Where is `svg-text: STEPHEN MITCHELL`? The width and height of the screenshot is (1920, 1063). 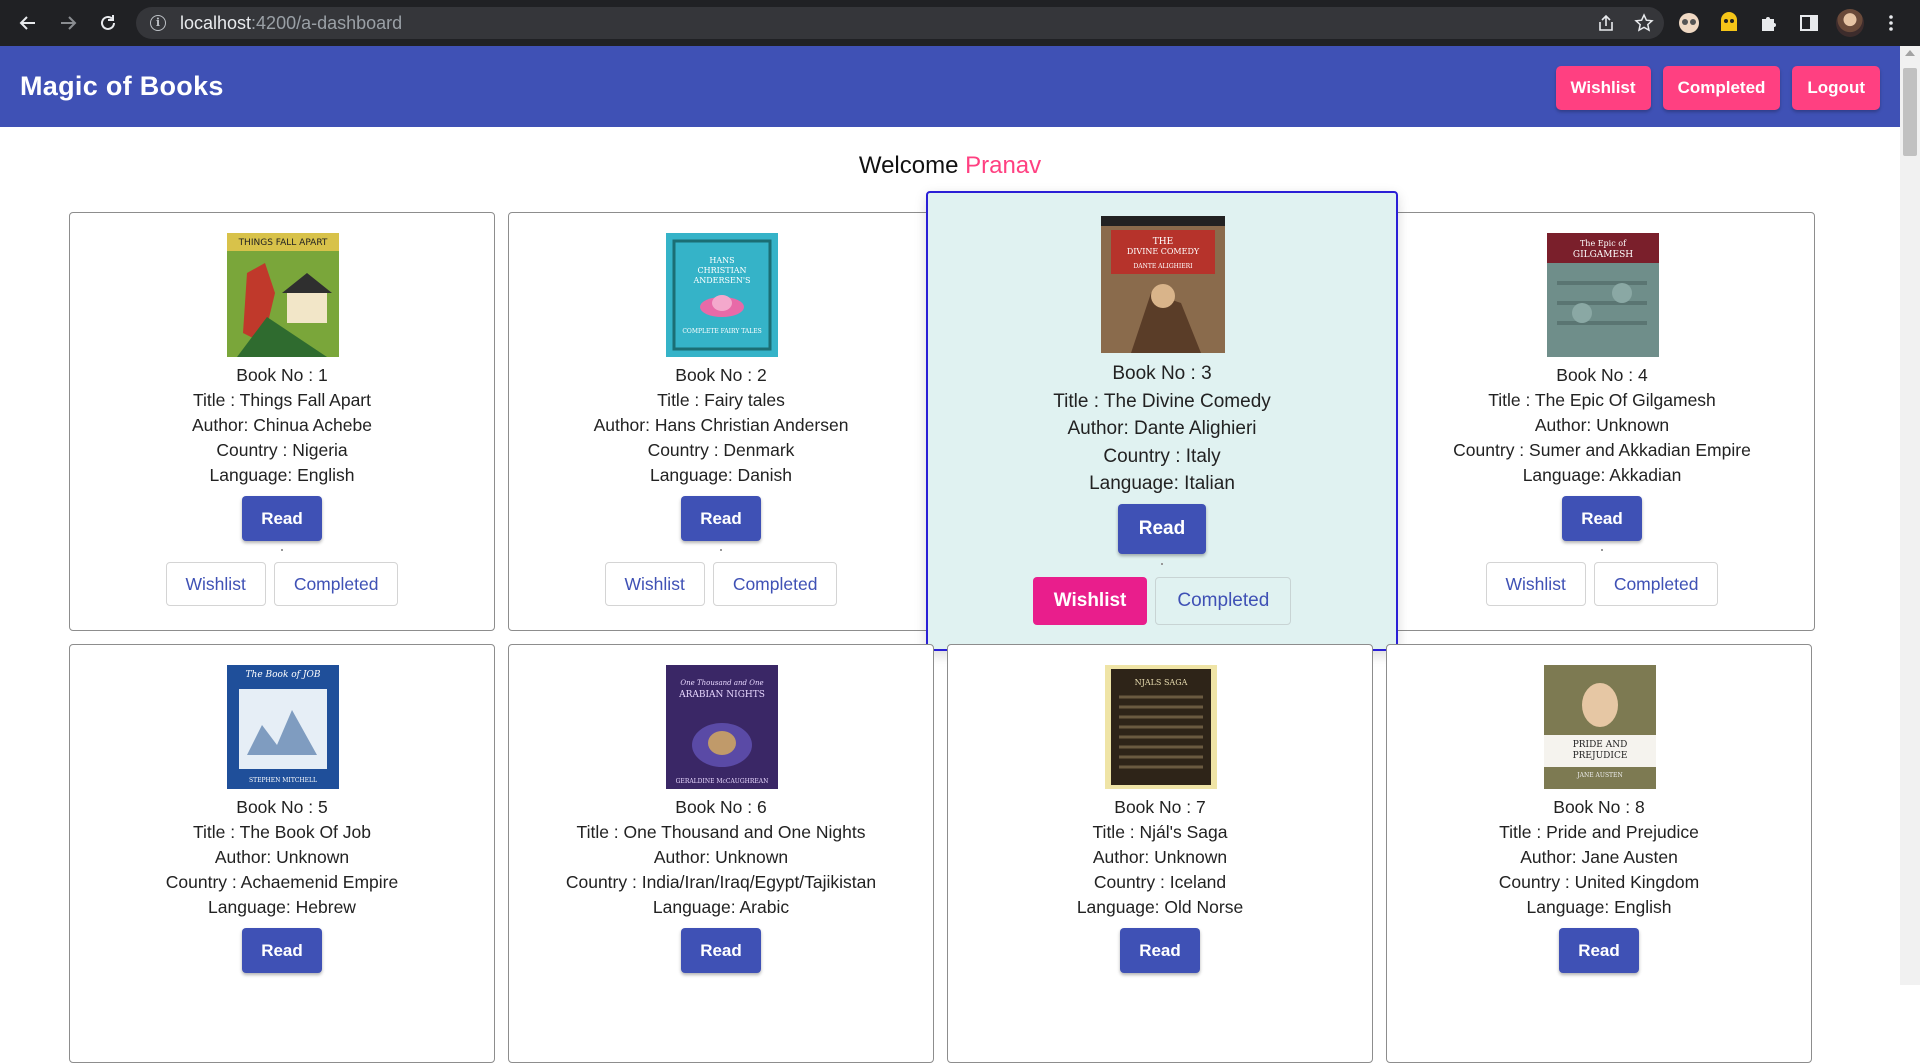 svg-text: STEPHEN MITCHELL is located at coordinates (283, 780).